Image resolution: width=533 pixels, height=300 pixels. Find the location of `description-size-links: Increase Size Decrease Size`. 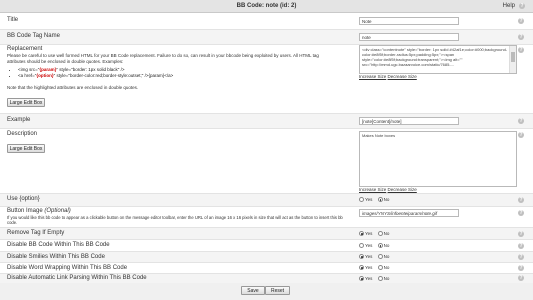

description-size-links: Increase Size Decrease Size is located at coordinates (388, 189).